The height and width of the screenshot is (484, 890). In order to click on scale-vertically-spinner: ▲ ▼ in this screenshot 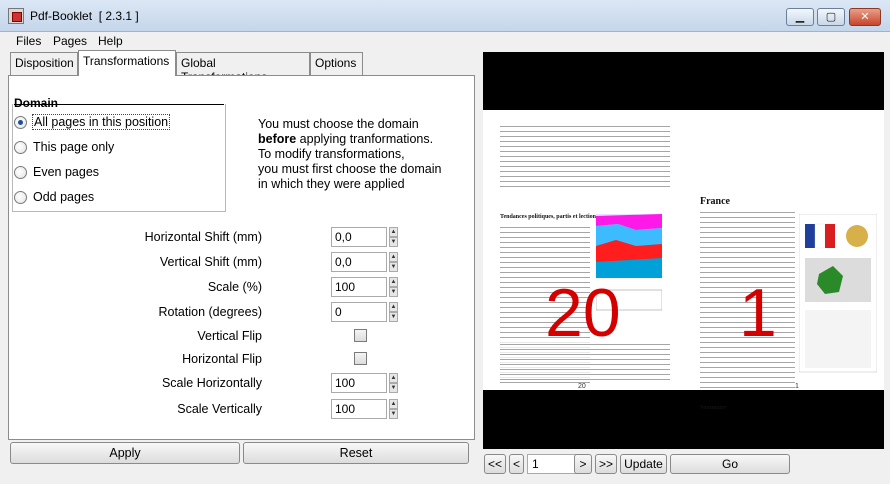, I will do `click(365, 409)`.